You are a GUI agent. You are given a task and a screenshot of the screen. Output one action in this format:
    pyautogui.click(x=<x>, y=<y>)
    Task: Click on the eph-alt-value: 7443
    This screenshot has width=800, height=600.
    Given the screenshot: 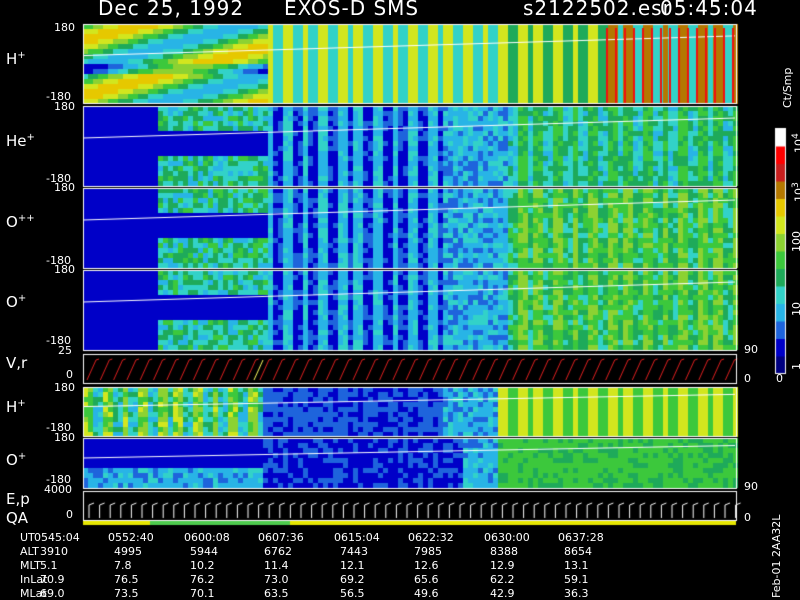 What is the action you would take?
    pyautogui.click(x=354, y=551)
    